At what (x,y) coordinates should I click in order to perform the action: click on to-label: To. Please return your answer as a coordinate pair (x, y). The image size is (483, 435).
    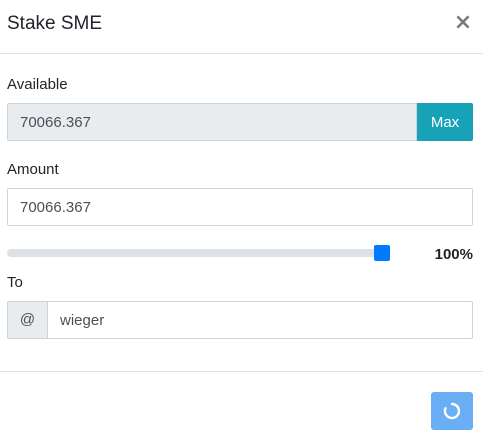
    Looking at the image, I should click on (15, 282).